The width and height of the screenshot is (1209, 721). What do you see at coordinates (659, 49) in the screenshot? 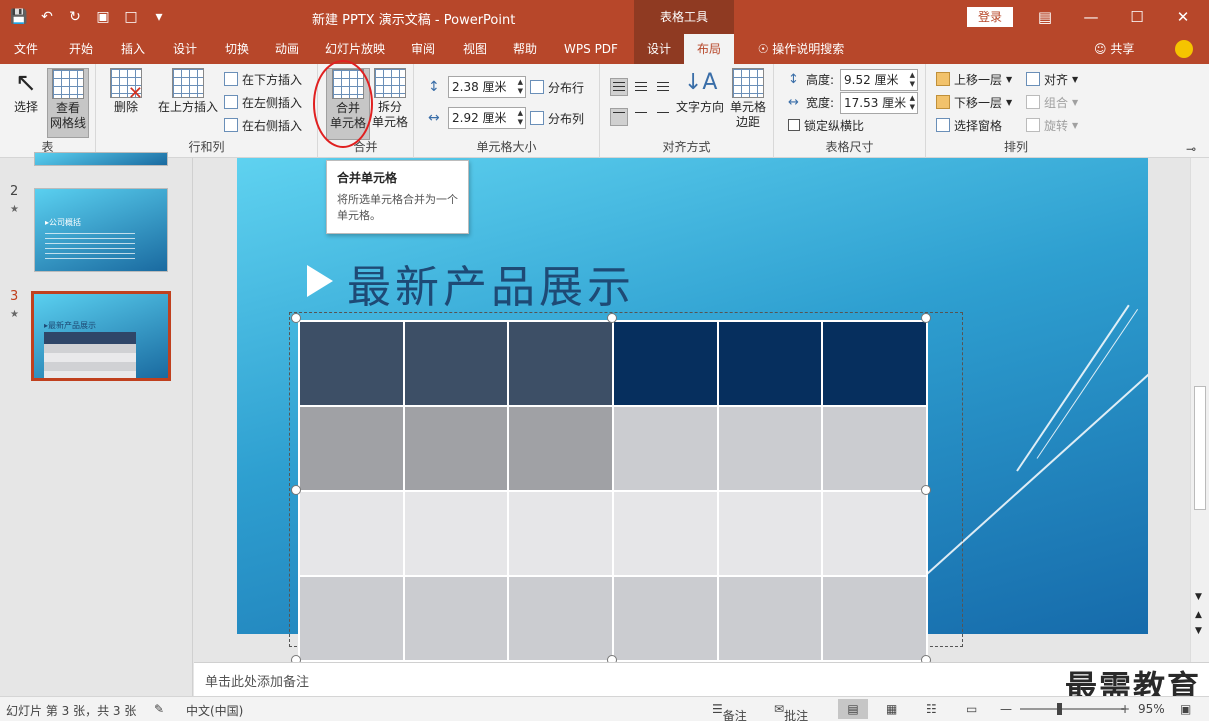
I see `tab-table-design: 设计` at bounding box center [659, 49].